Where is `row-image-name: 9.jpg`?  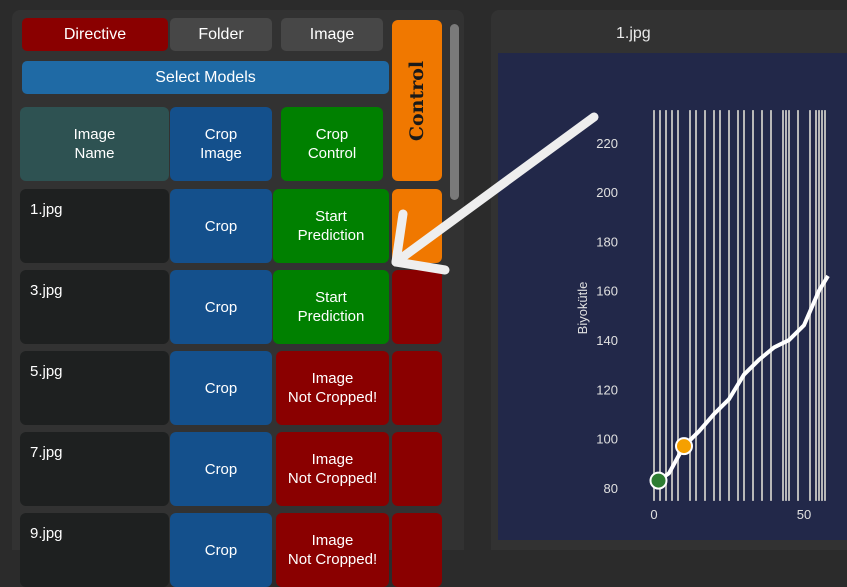 row-image-name: 9.jpg is located at coordinates (94, 550).